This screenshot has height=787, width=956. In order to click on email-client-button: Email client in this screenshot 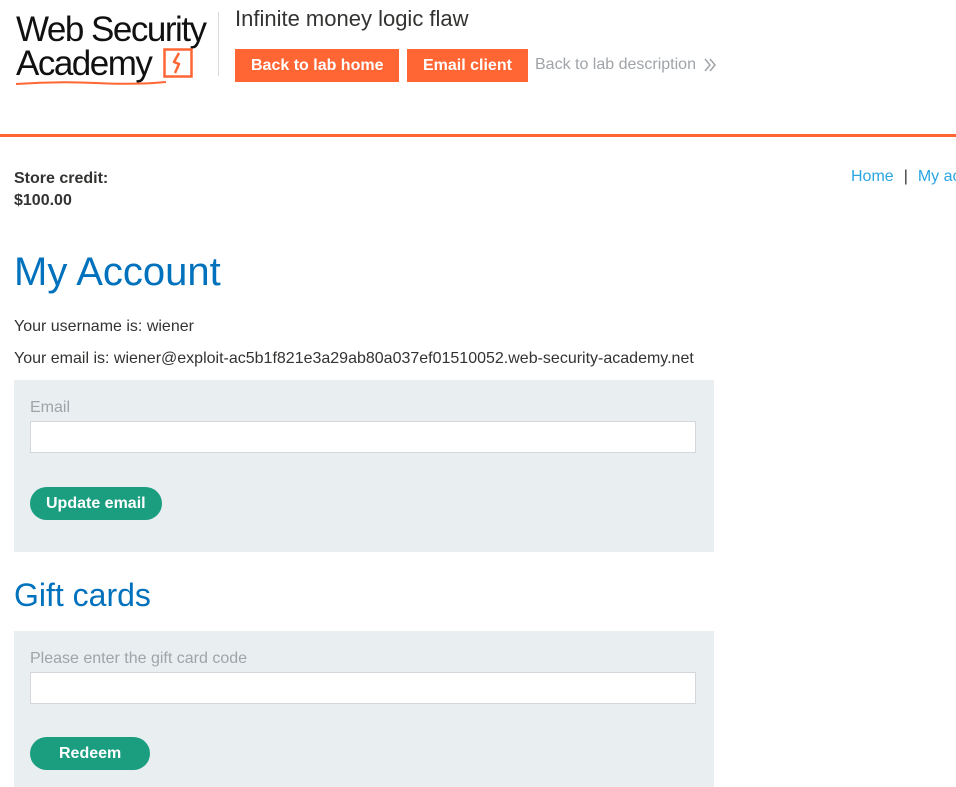, I will do `click(467, 65)`.